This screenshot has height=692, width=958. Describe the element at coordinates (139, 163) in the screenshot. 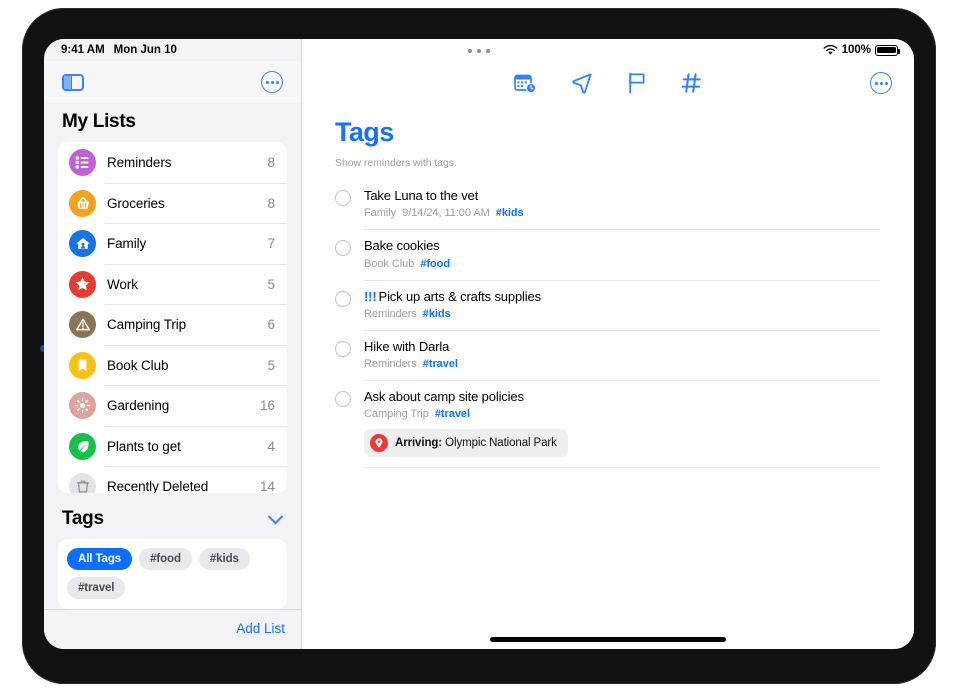

I see `sidebar-item-label: Reminders` at that location.